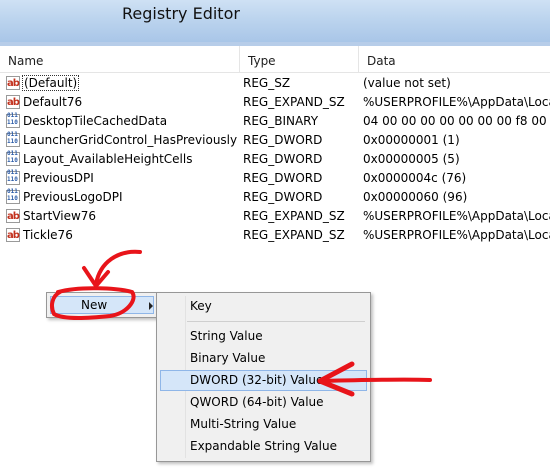 This screenshot has width=550, height=468. Describe the element at coordinates (151, 306) in the screenshot. I see `submenu-arrow-icon` at that location.